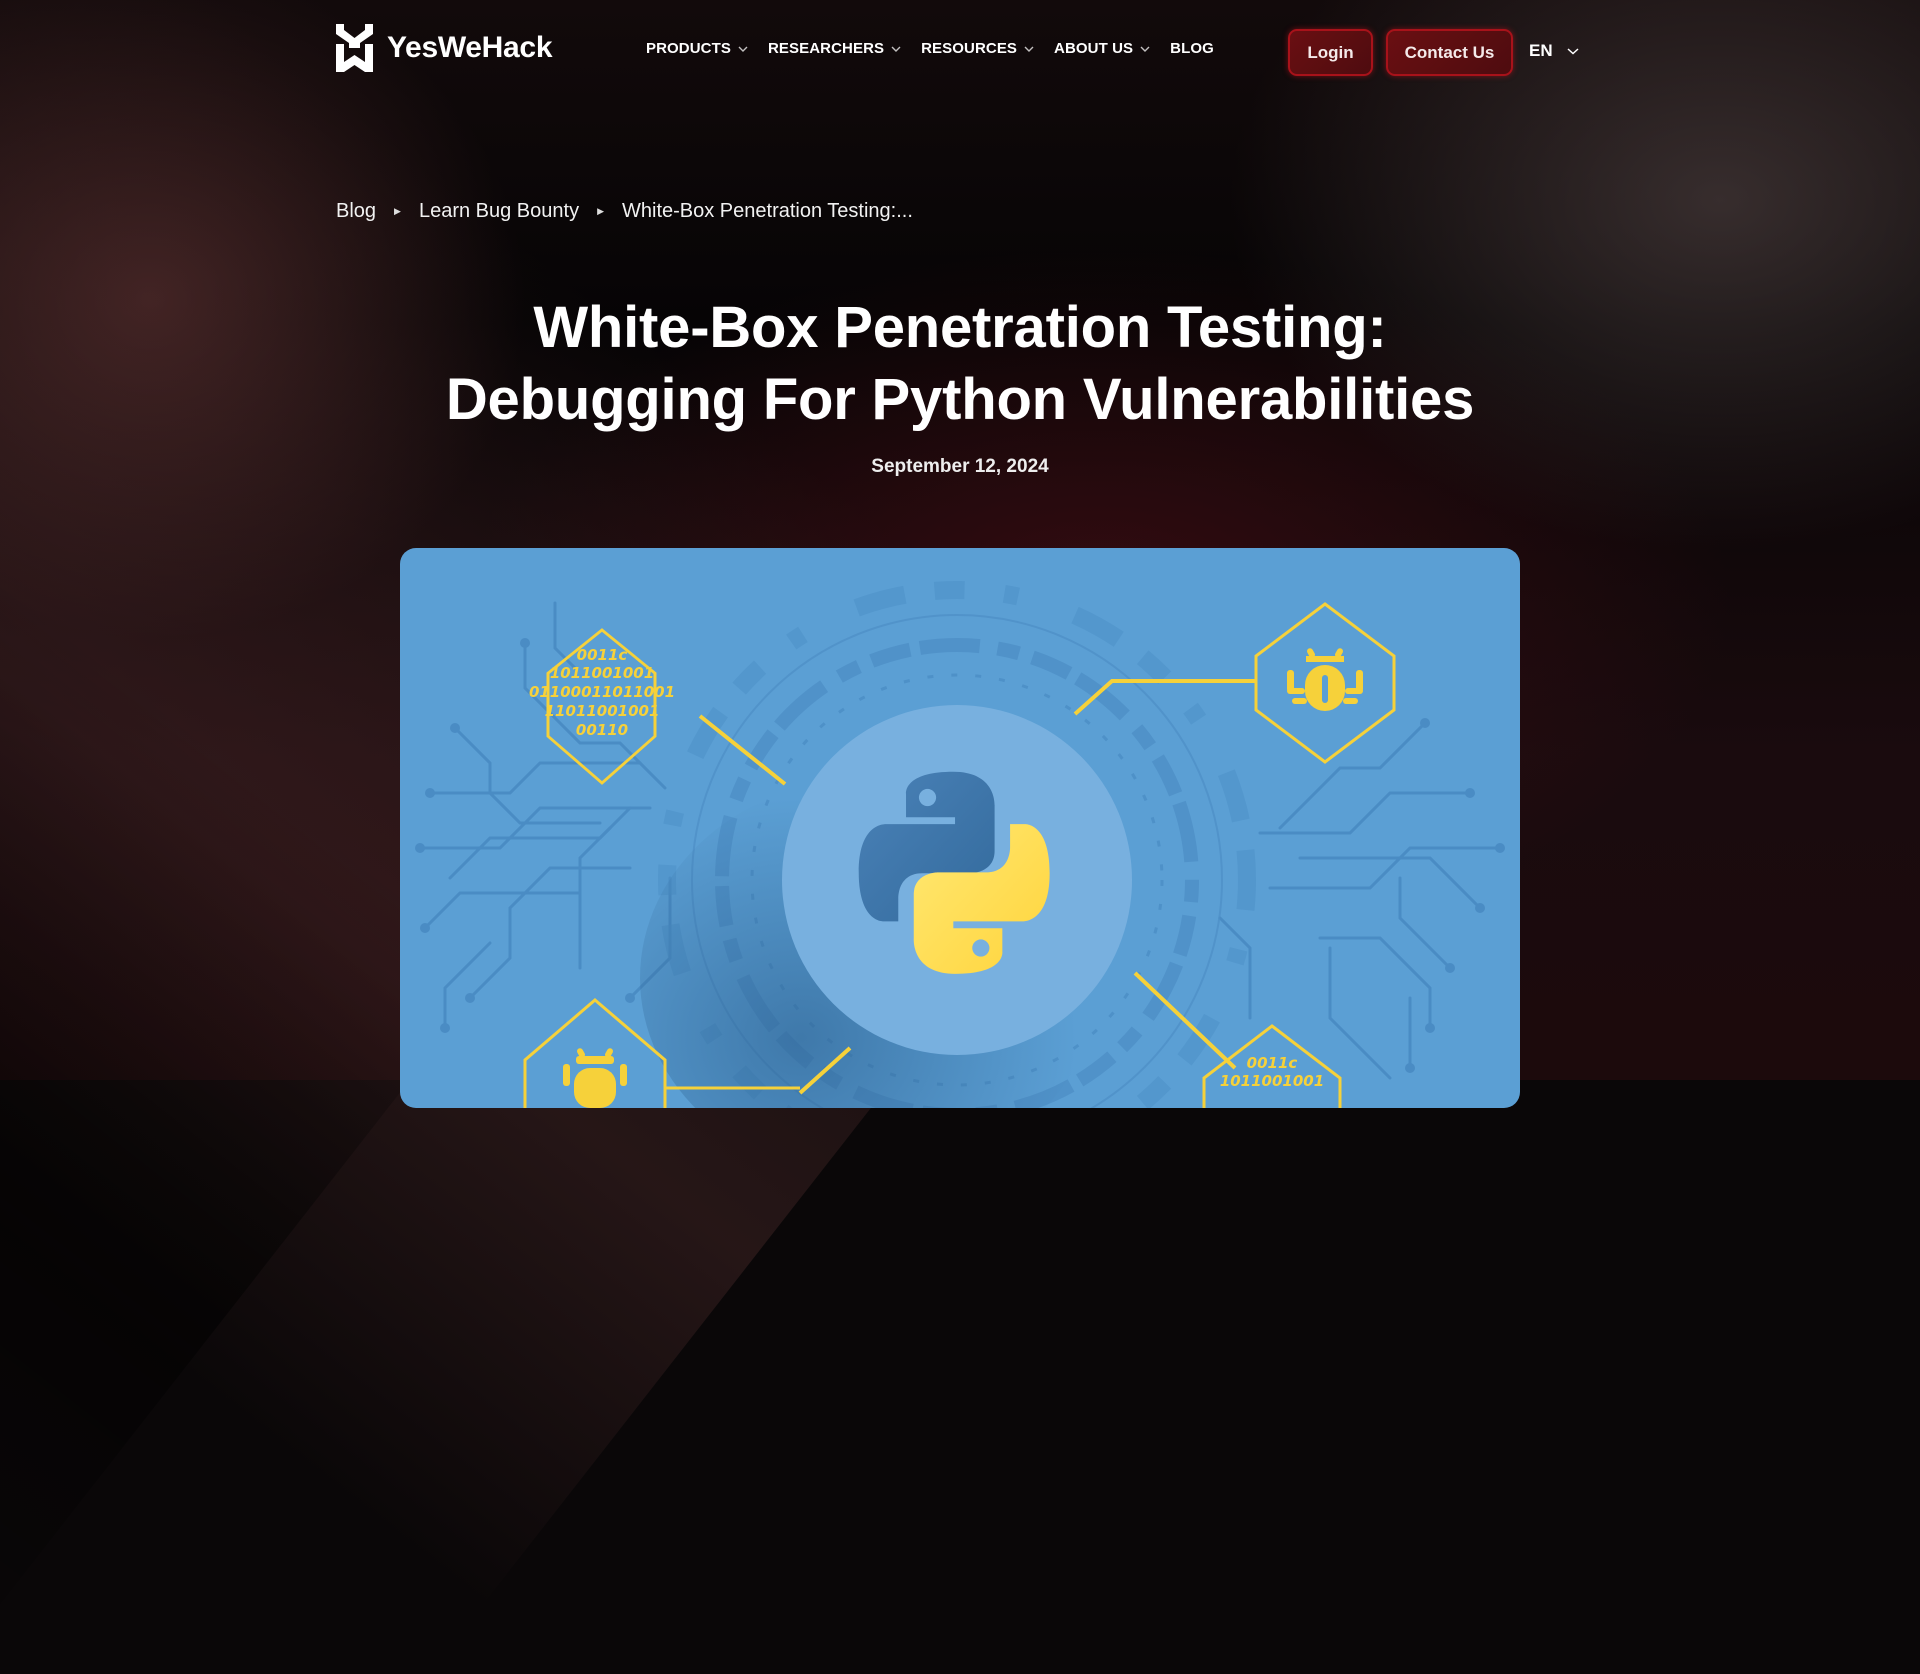  Describe the element at coordinates (1449, 52) in the screenshot. I see `contact-us-button: Contact Us` at that location.